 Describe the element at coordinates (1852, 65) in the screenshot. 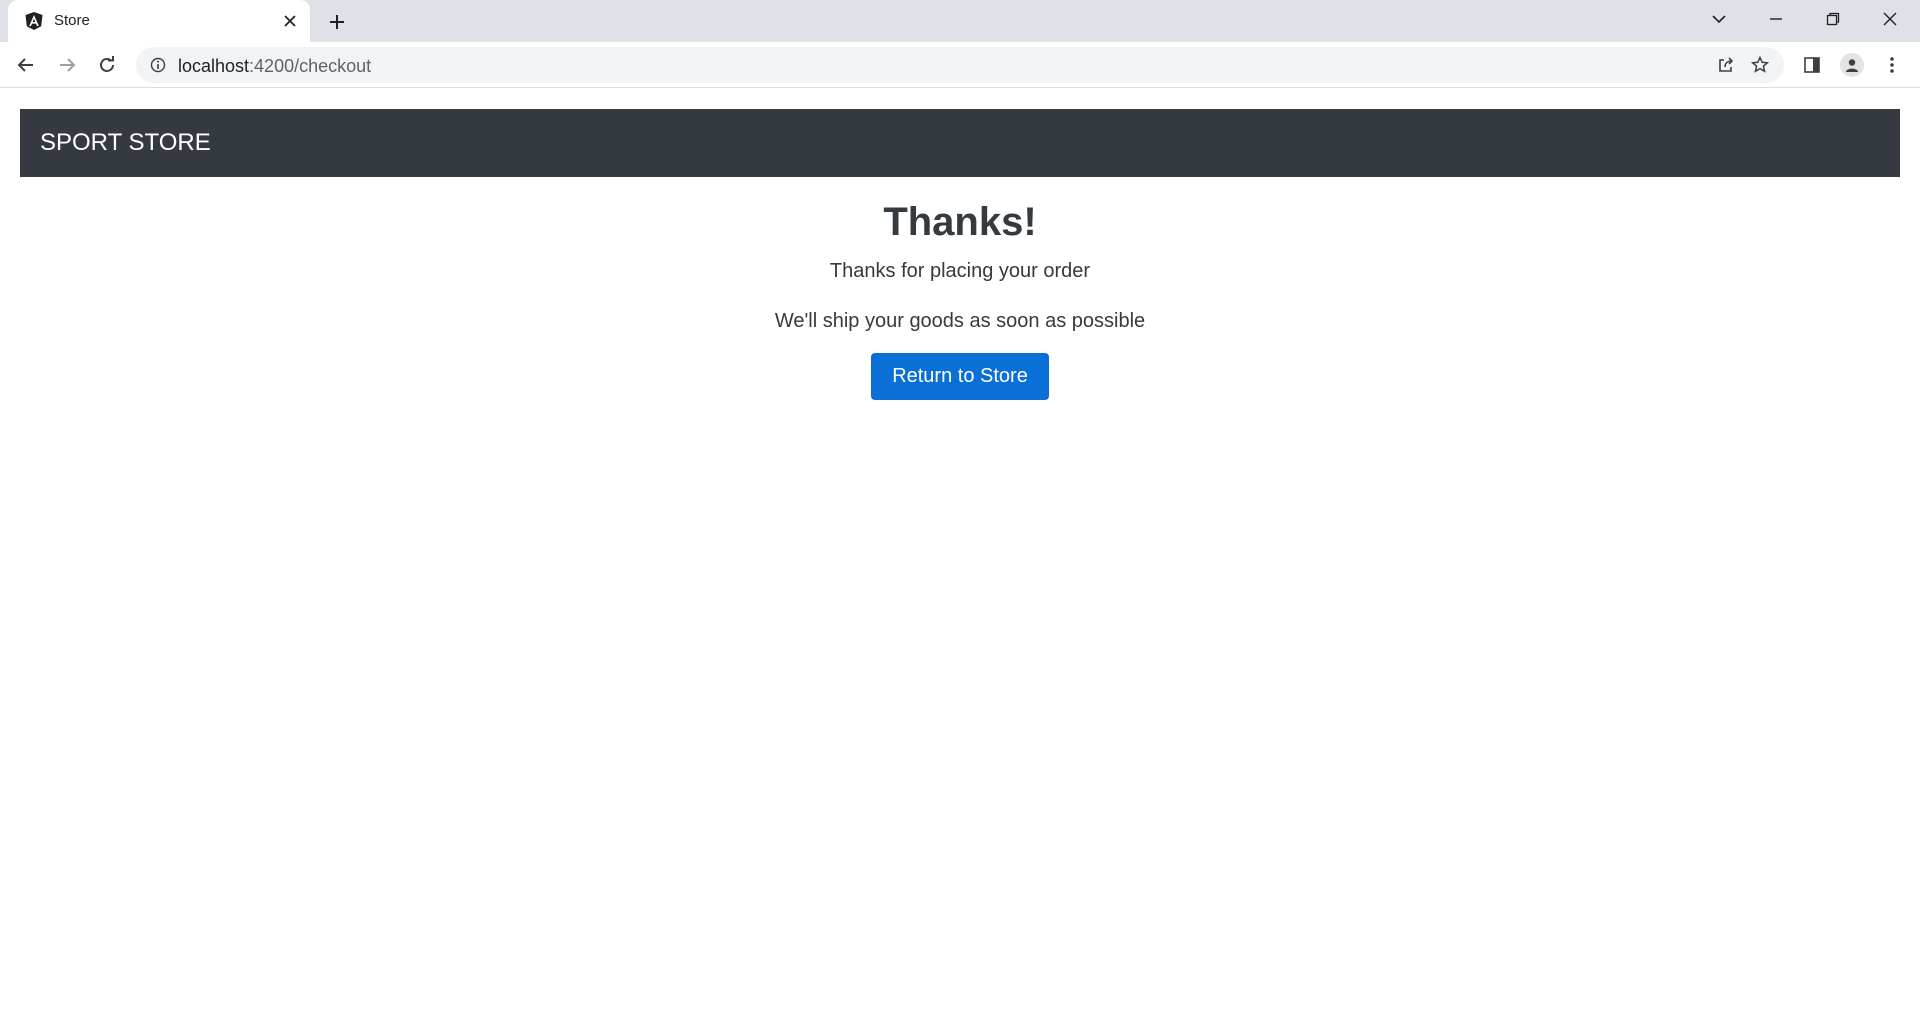

I see `profile-avatar-icon` at that location.